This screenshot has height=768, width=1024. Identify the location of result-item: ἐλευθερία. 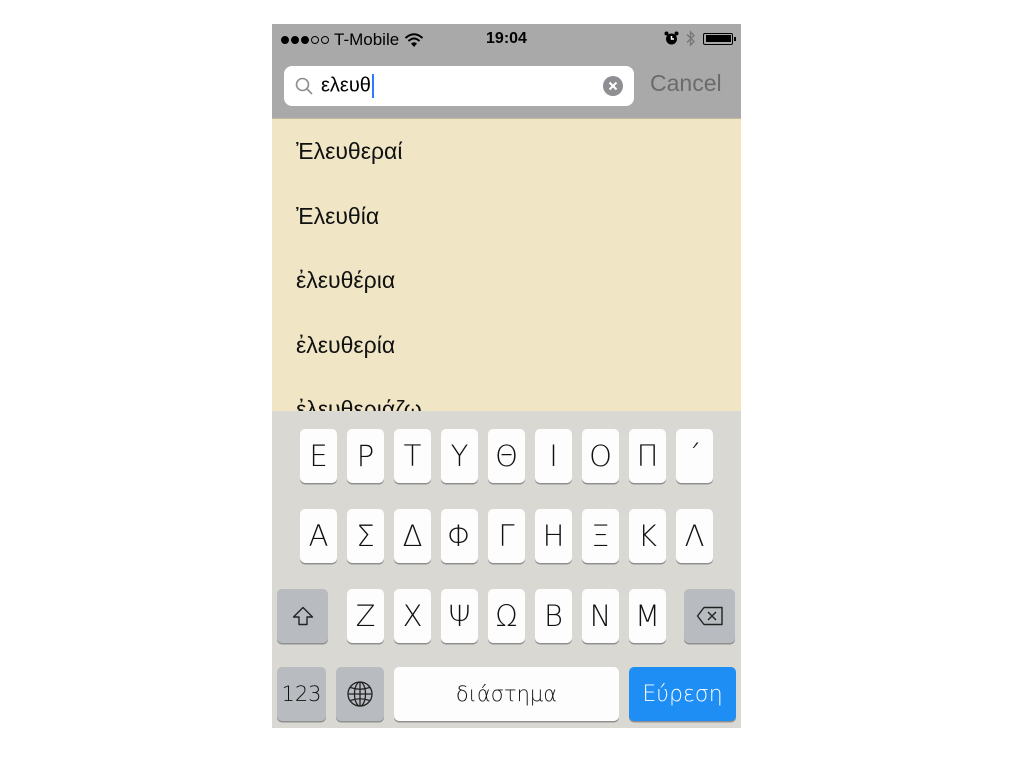
(506, 345).